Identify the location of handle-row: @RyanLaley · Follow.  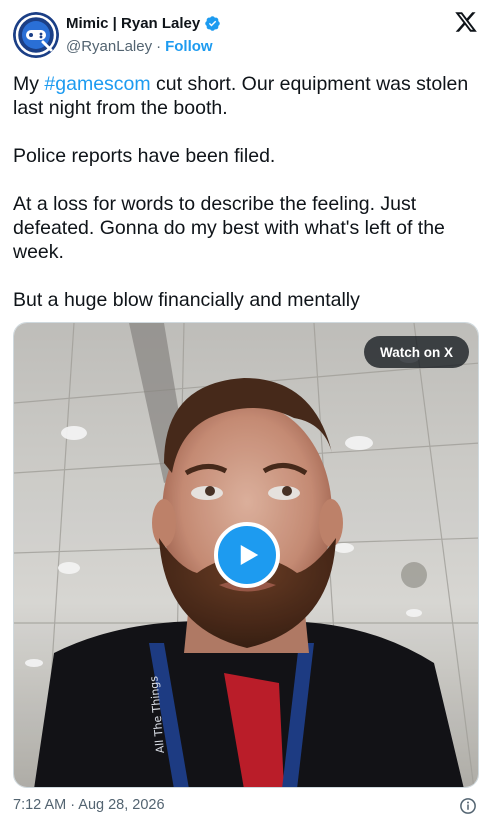
(139, 46).